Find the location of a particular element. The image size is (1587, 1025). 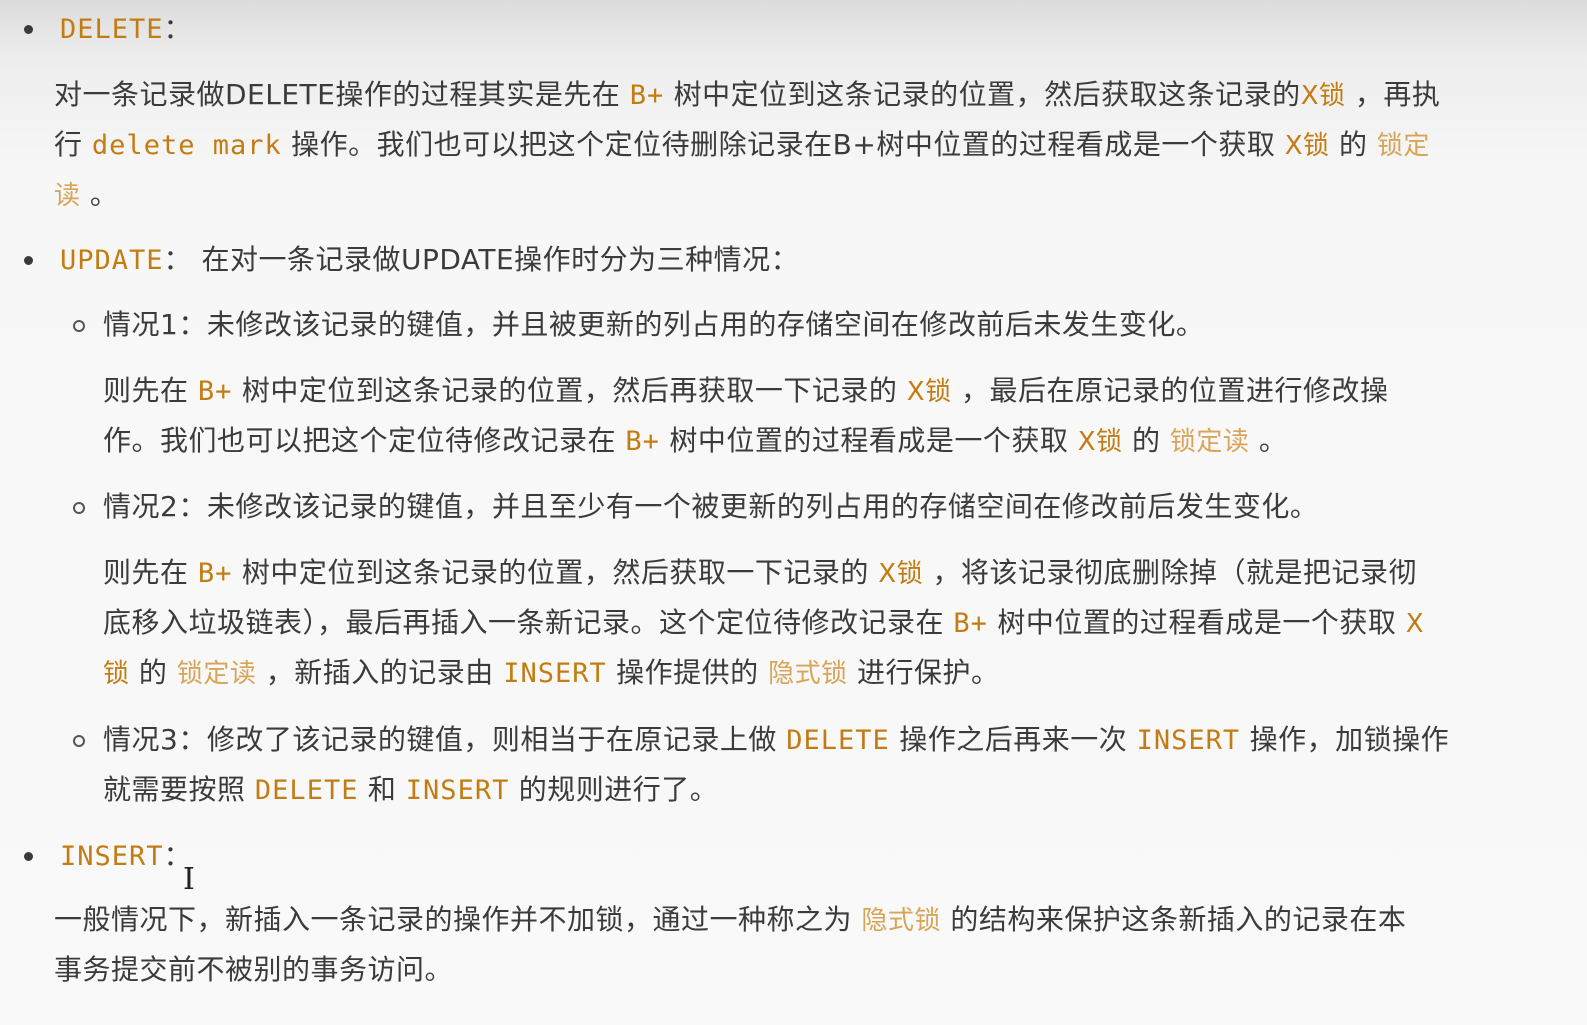

text-run: 底移入垃圾链表），最后再插入一条新记录。这个定位待修改记录在 is located at coordinates (524, 622).